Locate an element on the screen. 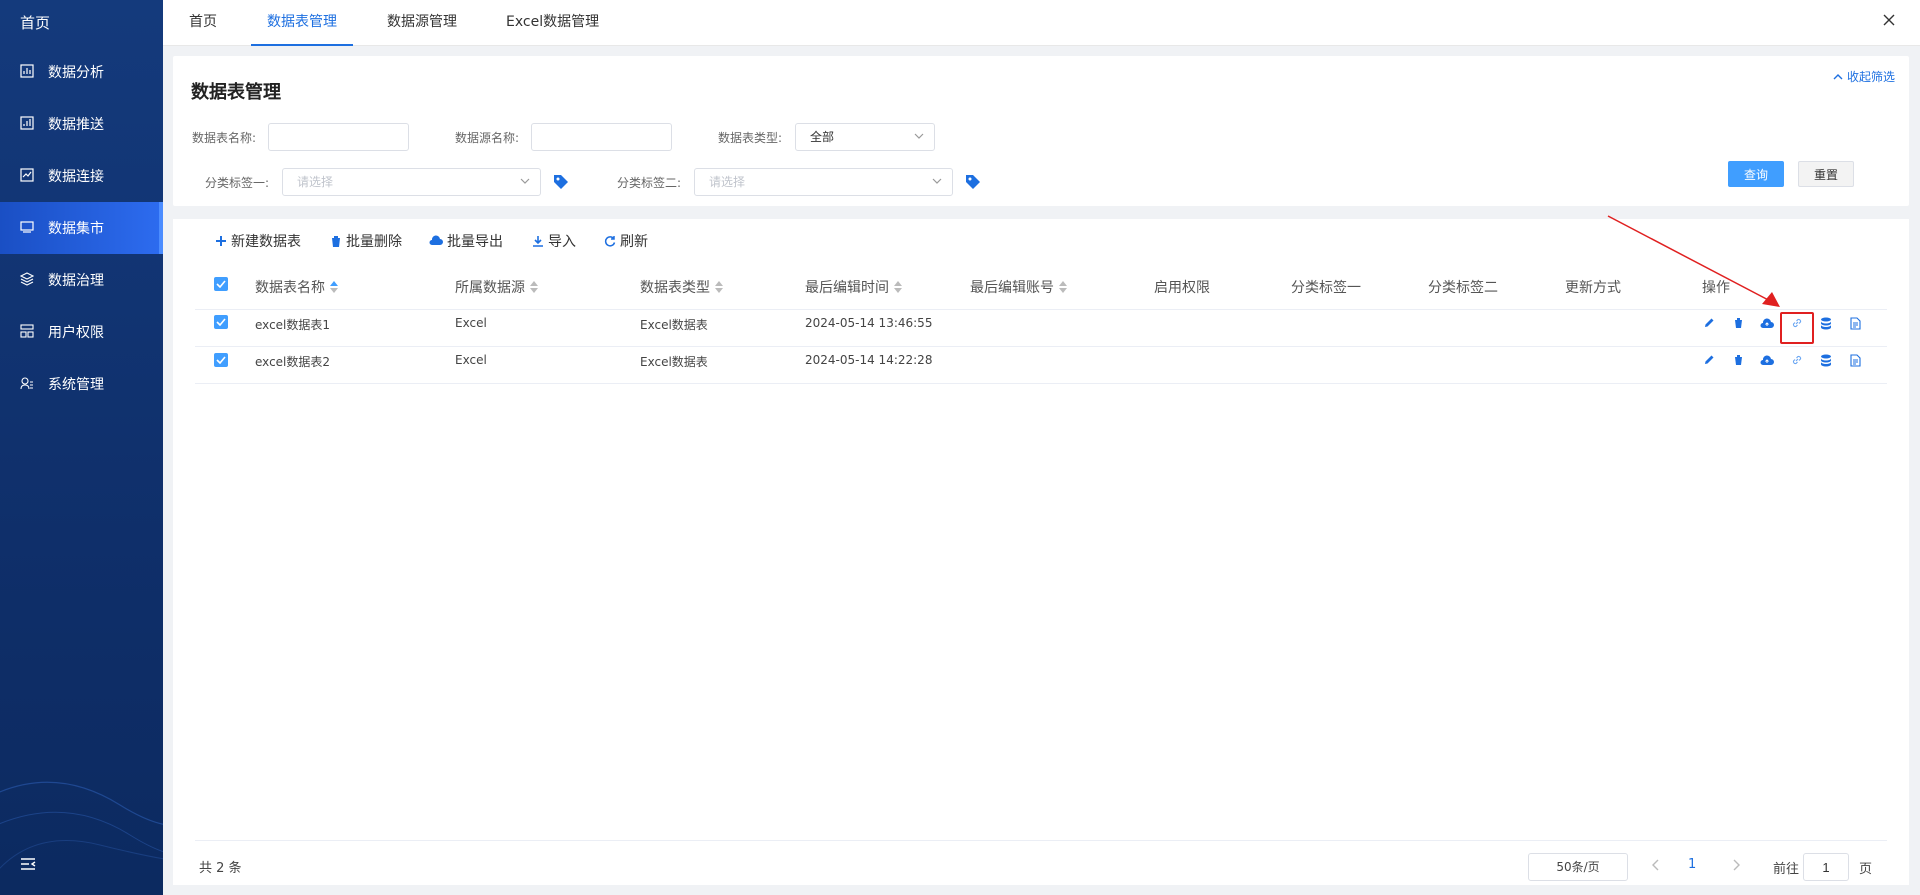  sidebar-item-data-mart: 数据集市 is located at coordinates (81, 228).